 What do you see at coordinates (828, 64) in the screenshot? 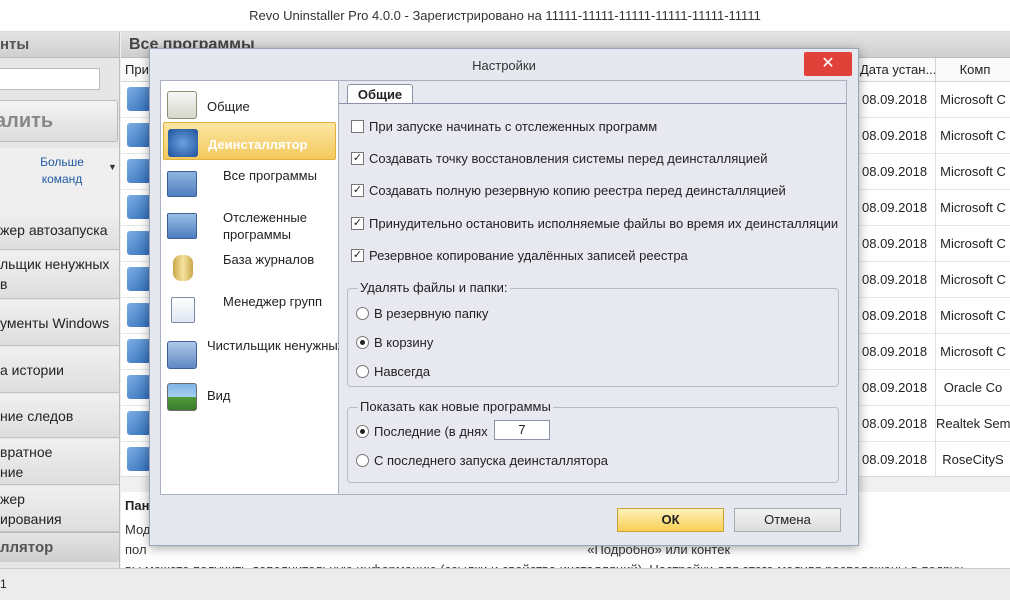
I see `close-icon: ✕` at bounding box center [828, 64].